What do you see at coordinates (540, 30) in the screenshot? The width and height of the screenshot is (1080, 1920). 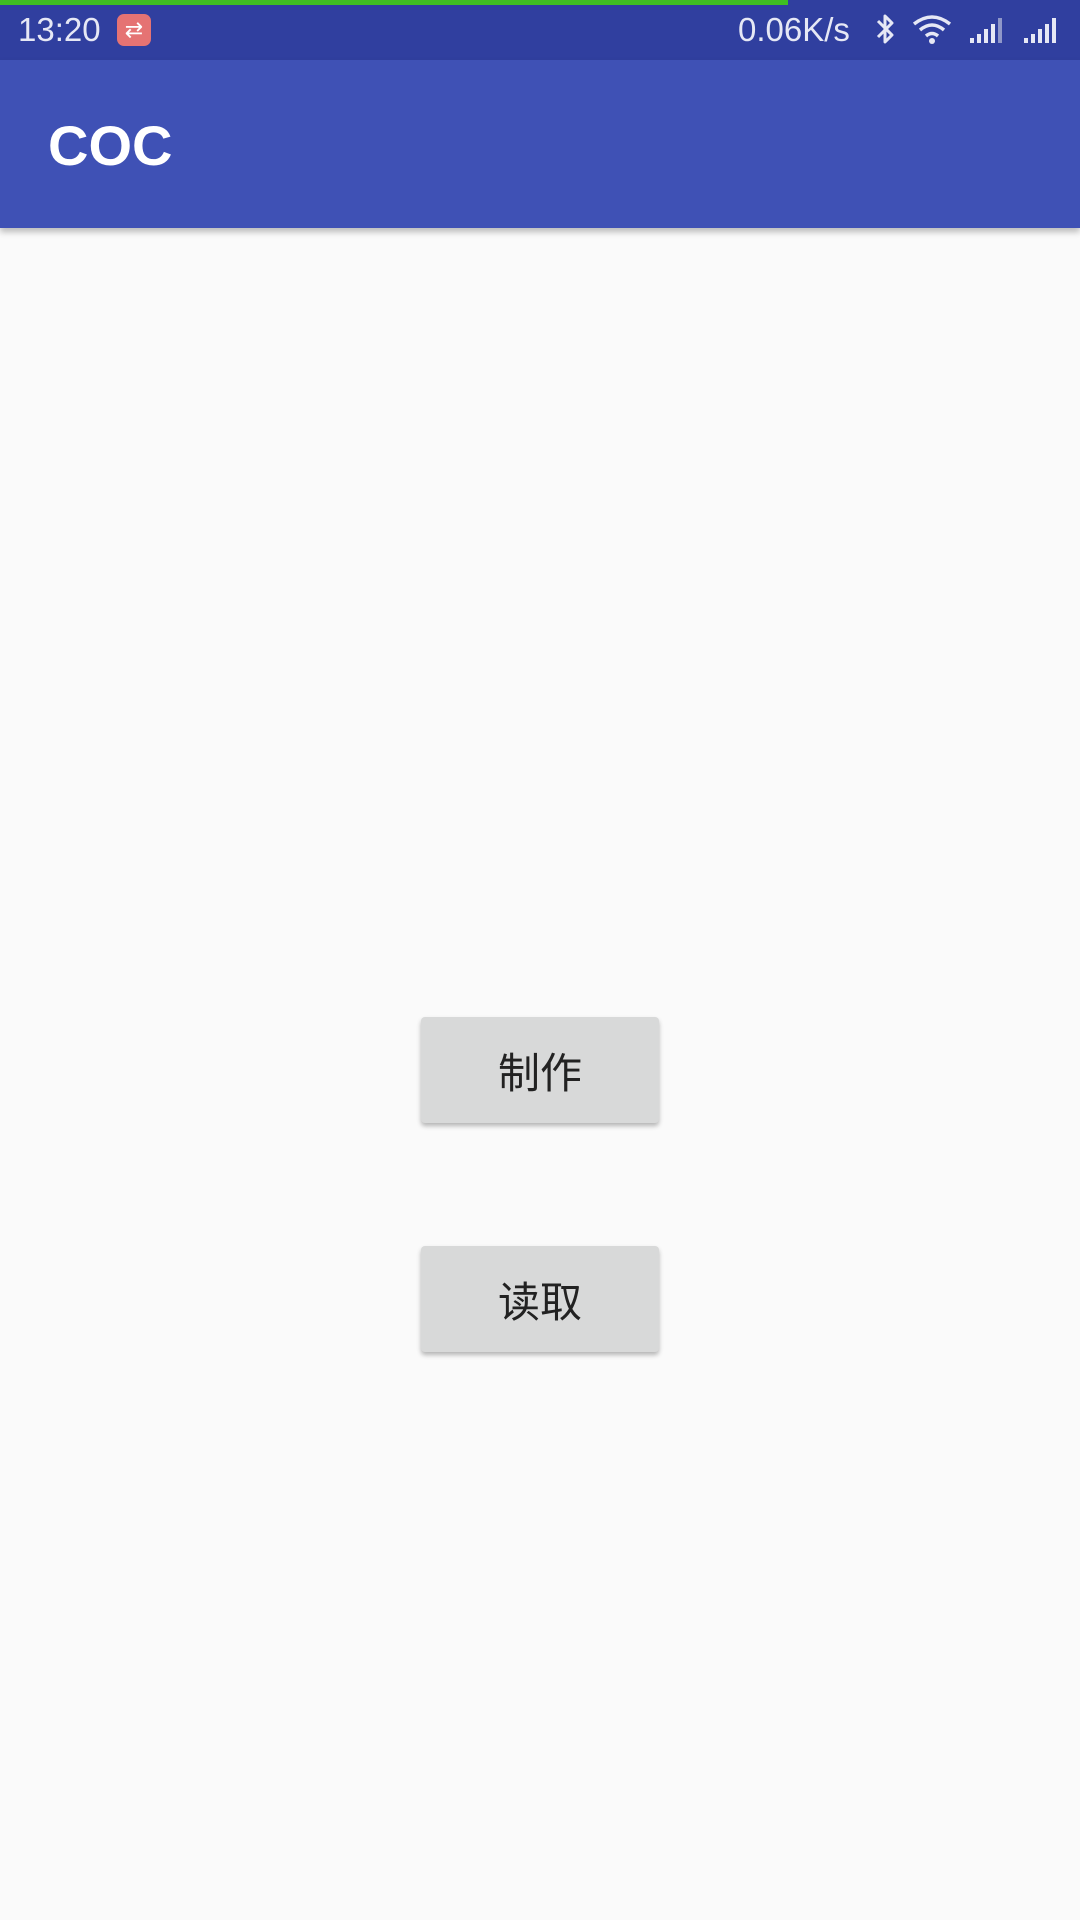 I see `status-bar: 13:20 ⇄ 0.06K/s` at bounding box center [540, 30].